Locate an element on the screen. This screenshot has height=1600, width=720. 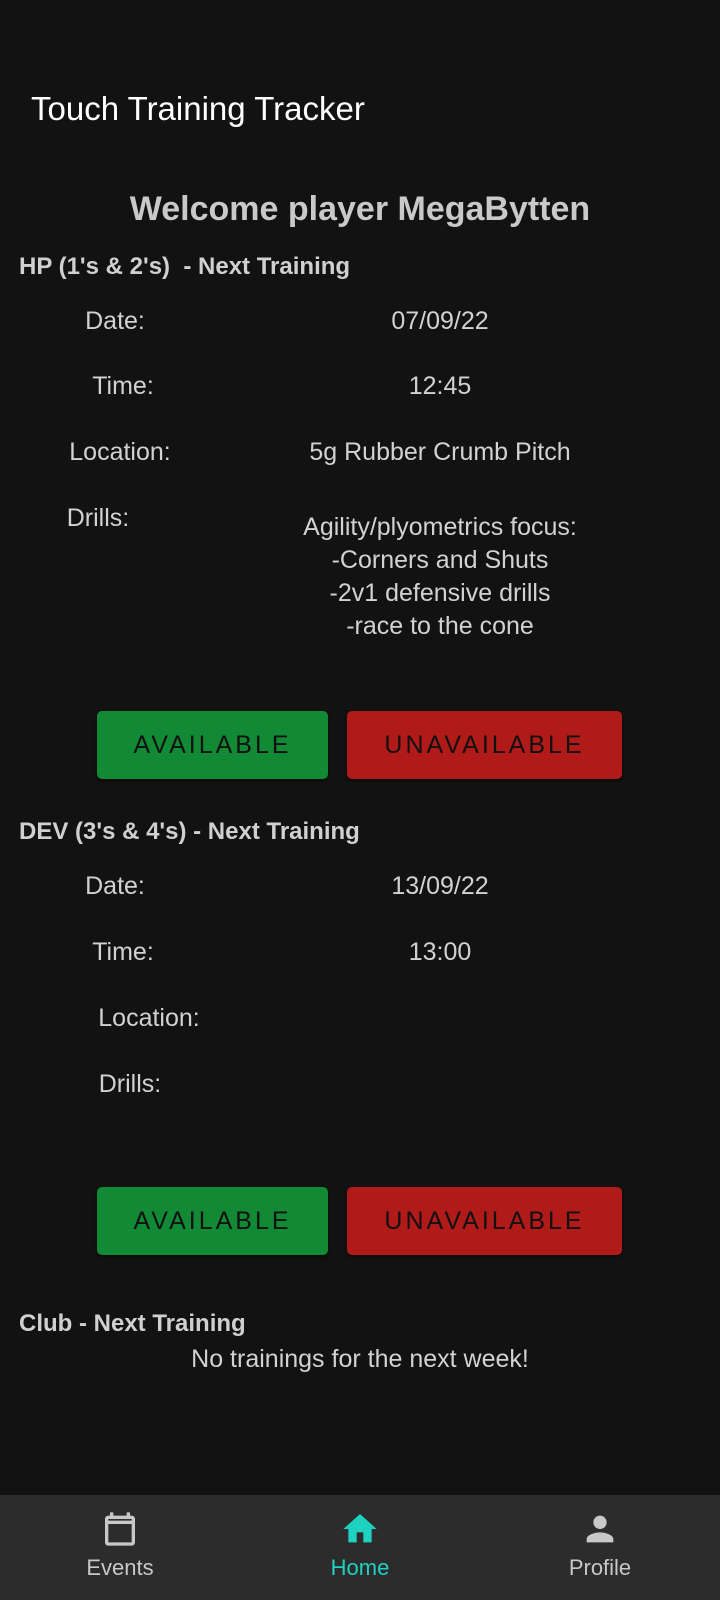
hp-location-label: Location: is located at coordinates (120, 452).